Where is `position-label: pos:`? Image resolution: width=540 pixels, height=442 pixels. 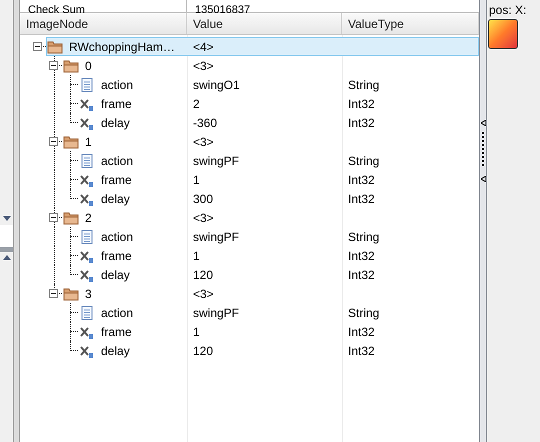 position-label: pos: is located at coordinates (500, 10).